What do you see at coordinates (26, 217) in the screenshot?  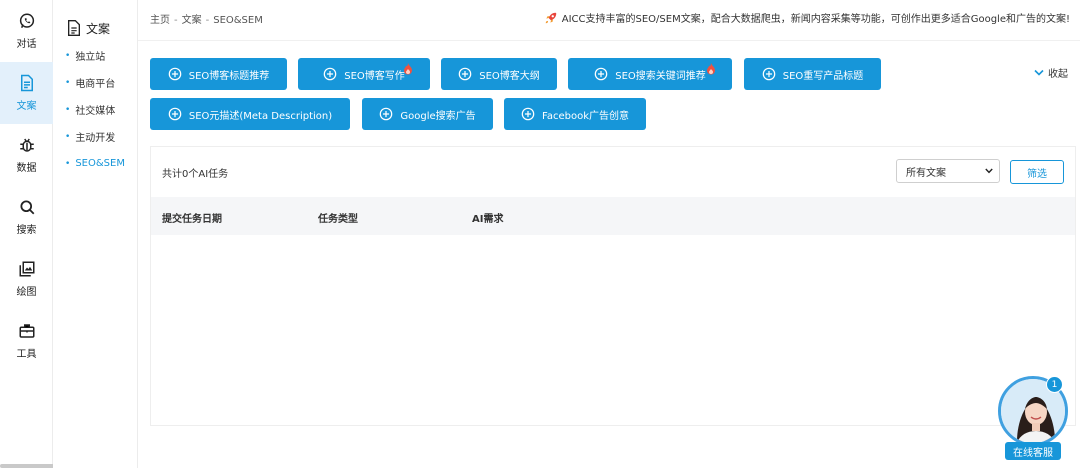 I see `rail-item-search: 搜索` at bounding box center [26, 217].